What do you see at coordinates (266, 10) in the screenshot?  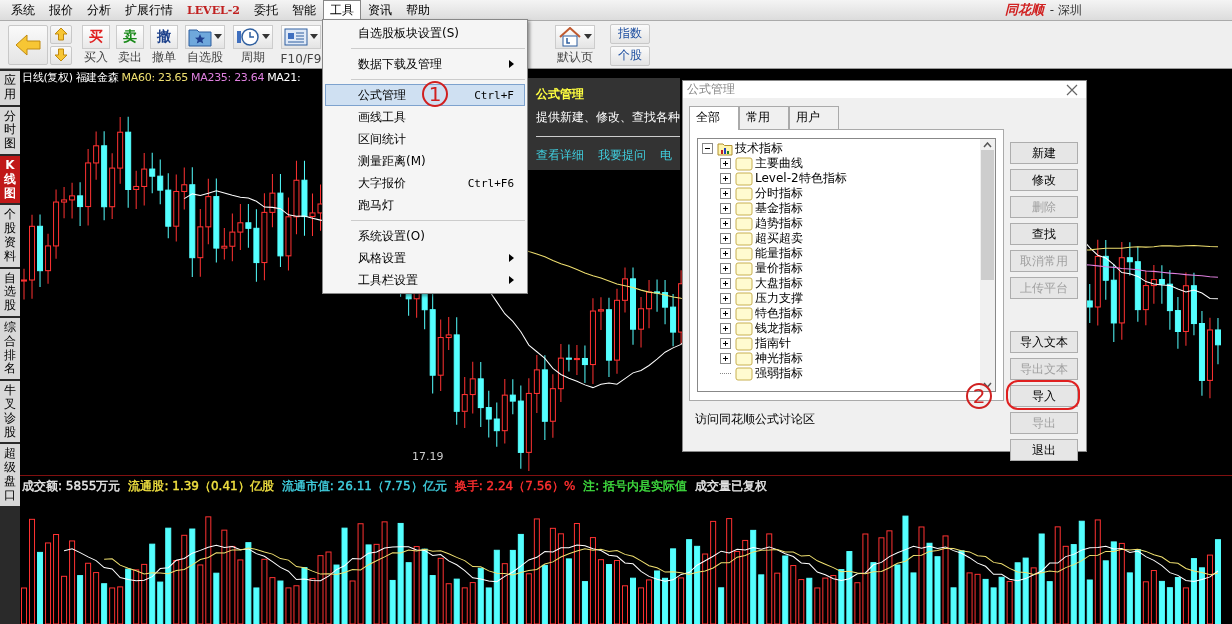 I see `menu-item: 委托` at bounding box center [266, 10].